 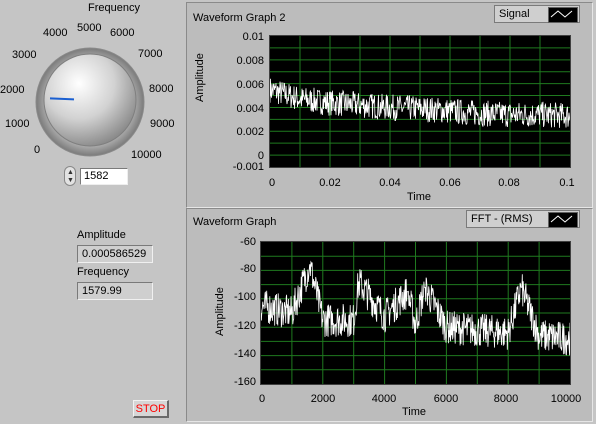 What do you see at coordinates (114, 8) in the screenshot?
I see `knob-label: Frequency` at bounding box center [114, 8].